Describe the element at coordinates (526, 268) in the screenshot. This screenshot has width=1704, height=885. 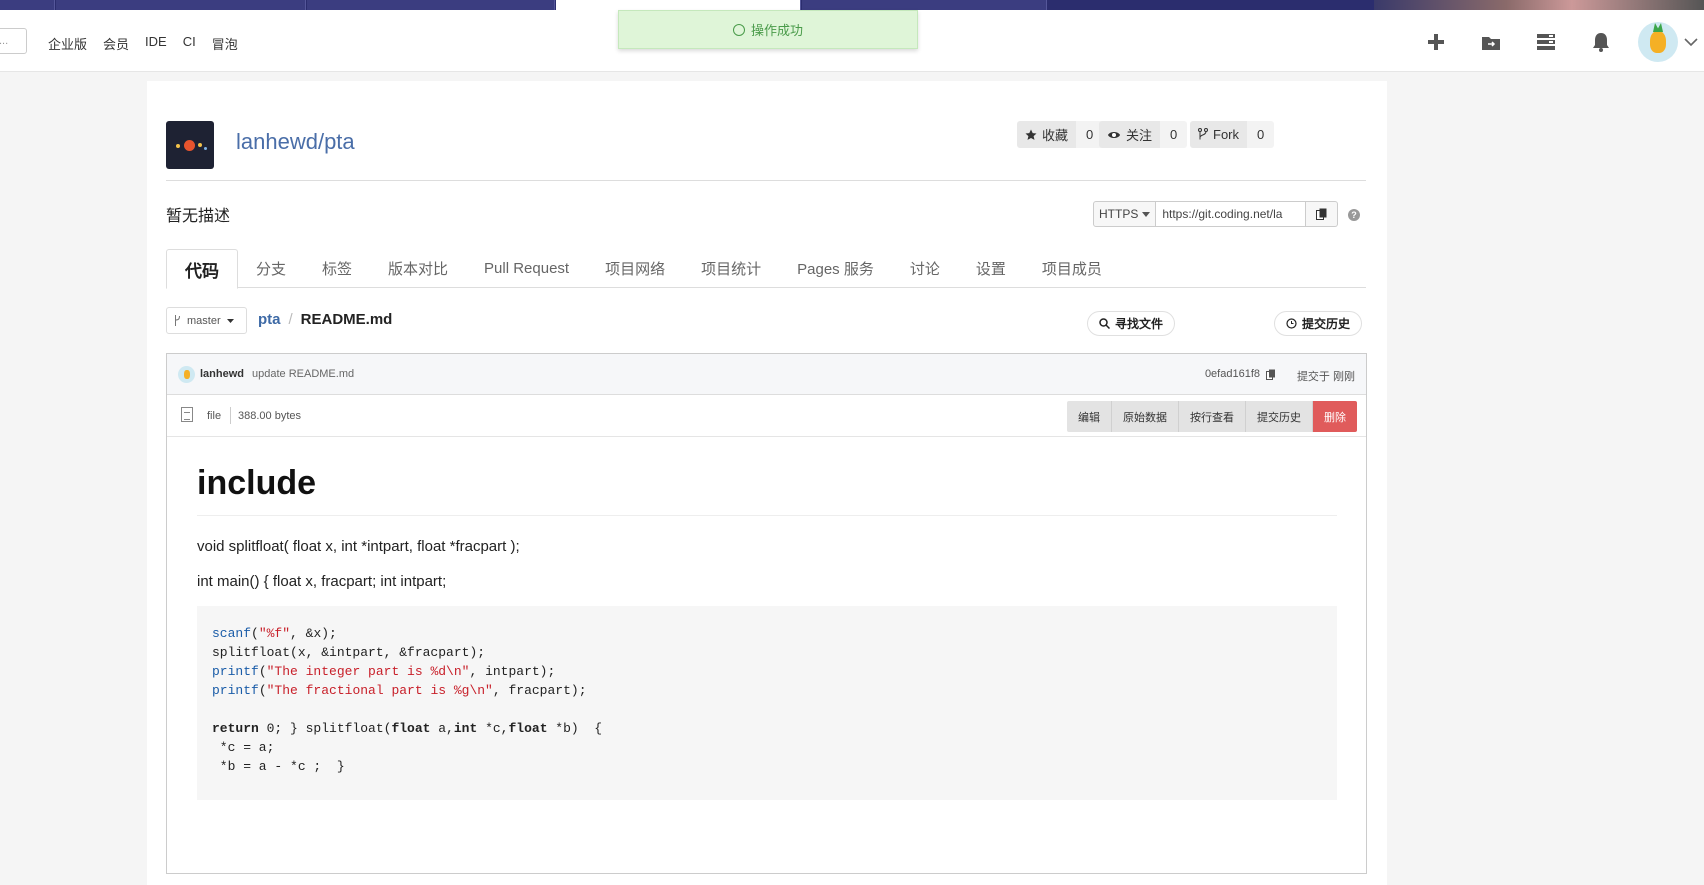
I see `tab-pull-request: Pull Request` at that location.